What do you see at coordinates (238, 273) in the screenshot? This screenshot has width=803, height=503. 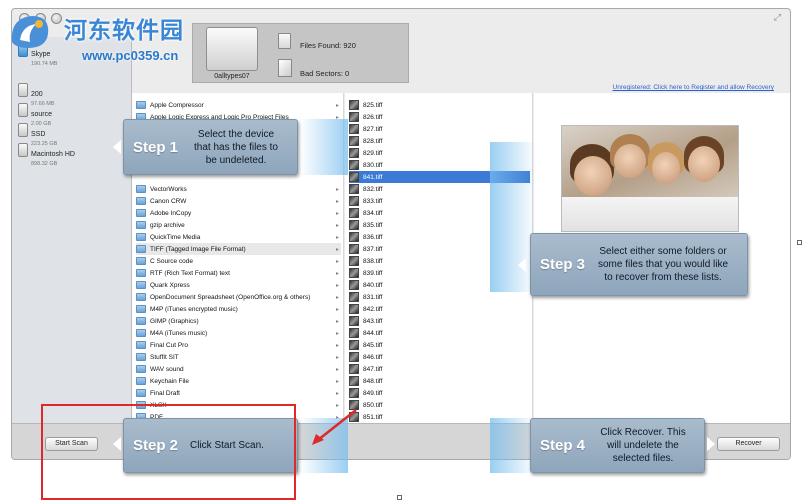 I see `folder-list-item: RTF (Rich Text Format) text ▸` at bounding box center [238, 273].